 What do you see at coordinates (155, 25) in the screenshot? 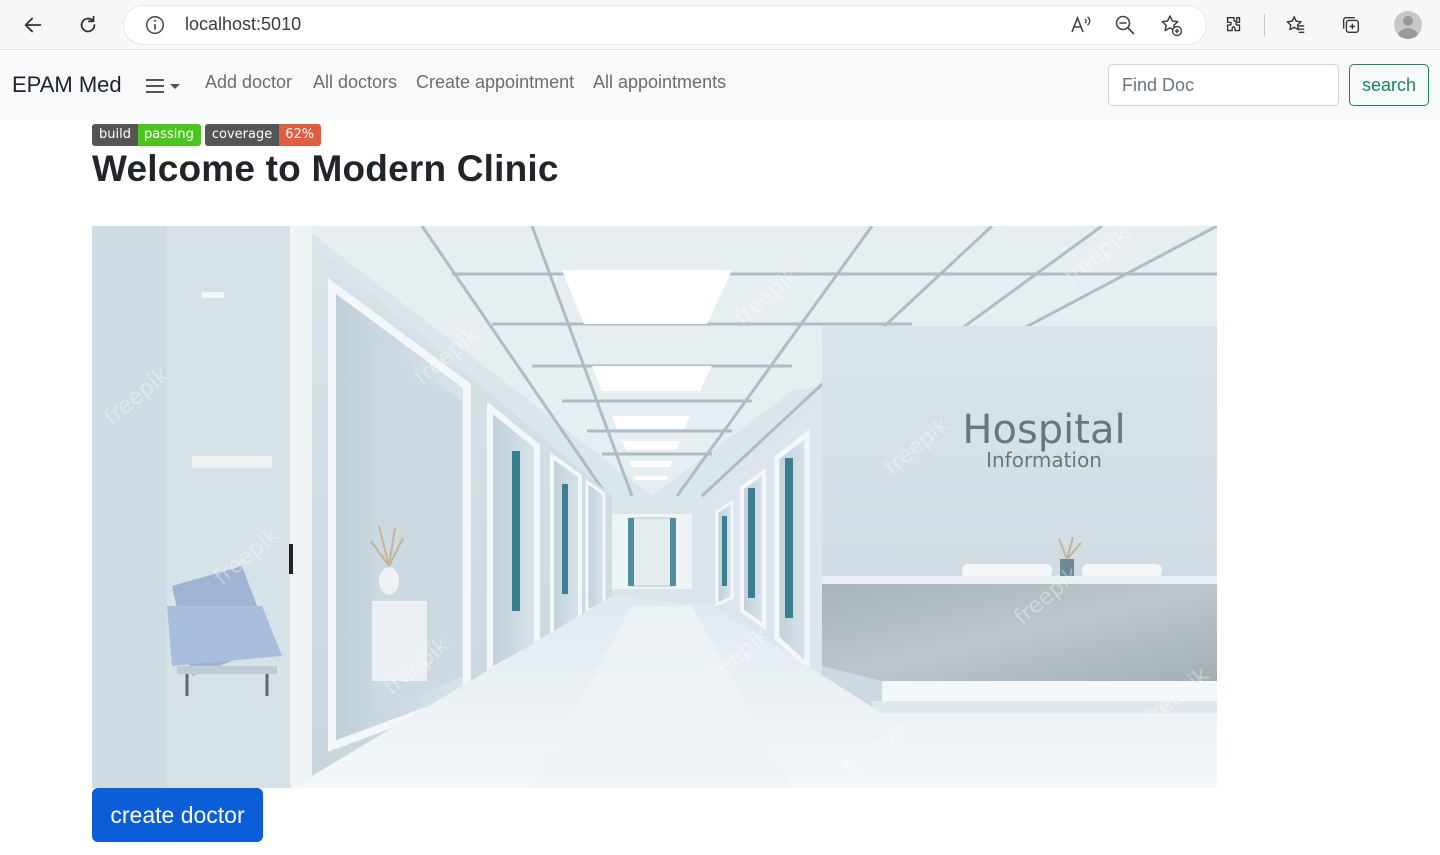
I see `info-icon` at bounding box center [155, 25].